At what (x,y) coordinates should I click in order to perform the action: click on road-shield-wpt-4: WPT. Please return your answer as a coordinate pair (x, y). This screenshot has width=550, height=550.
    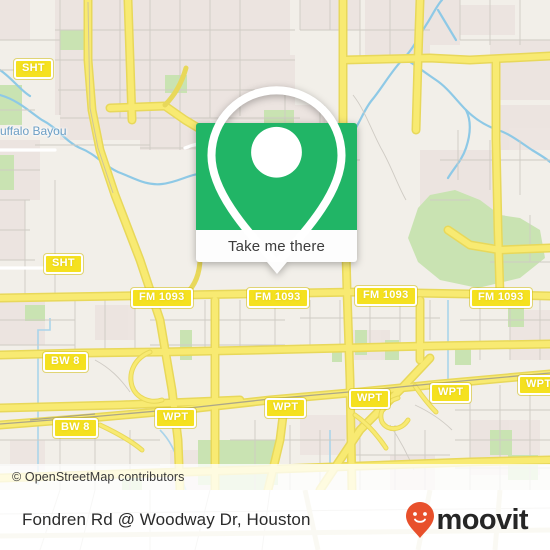
    Looking at the image, I should click on (451, 393).